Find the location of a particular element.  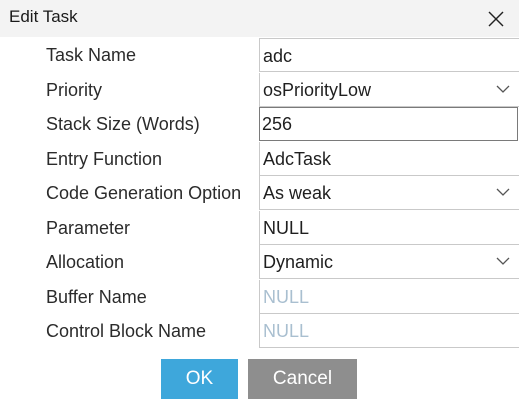

allocation-label: Allocation is located at coordinates (85, 262).